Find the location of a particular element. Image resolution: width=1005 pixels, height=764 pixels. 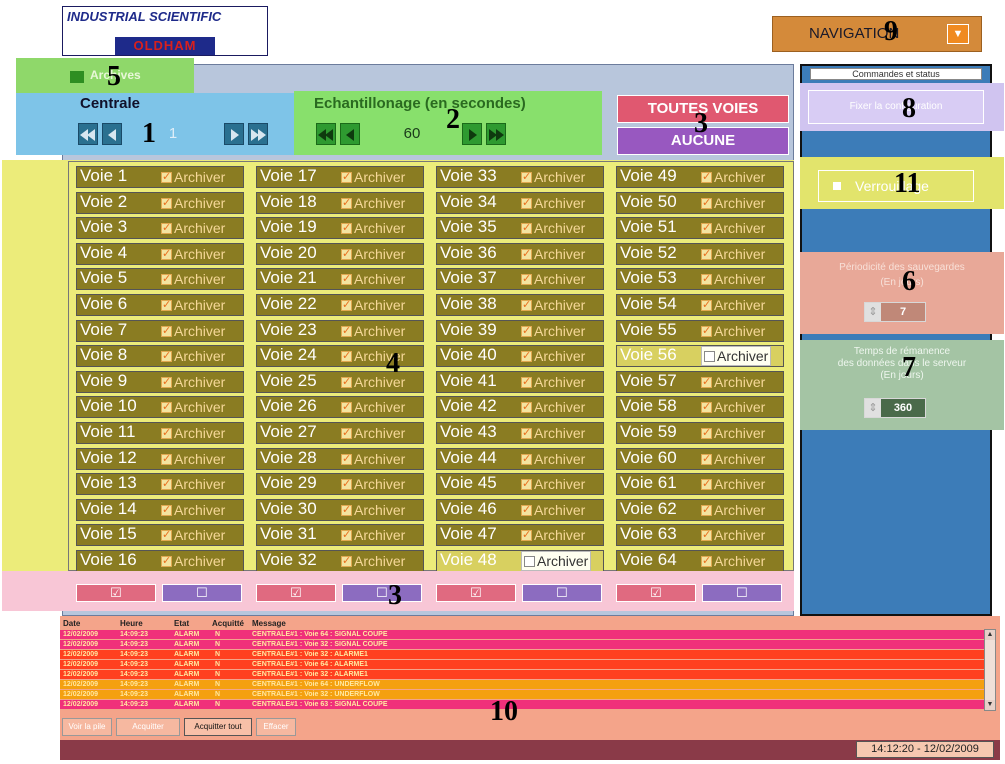

column-4-check-all-button: ☑ is located at coordinates (656, 593).